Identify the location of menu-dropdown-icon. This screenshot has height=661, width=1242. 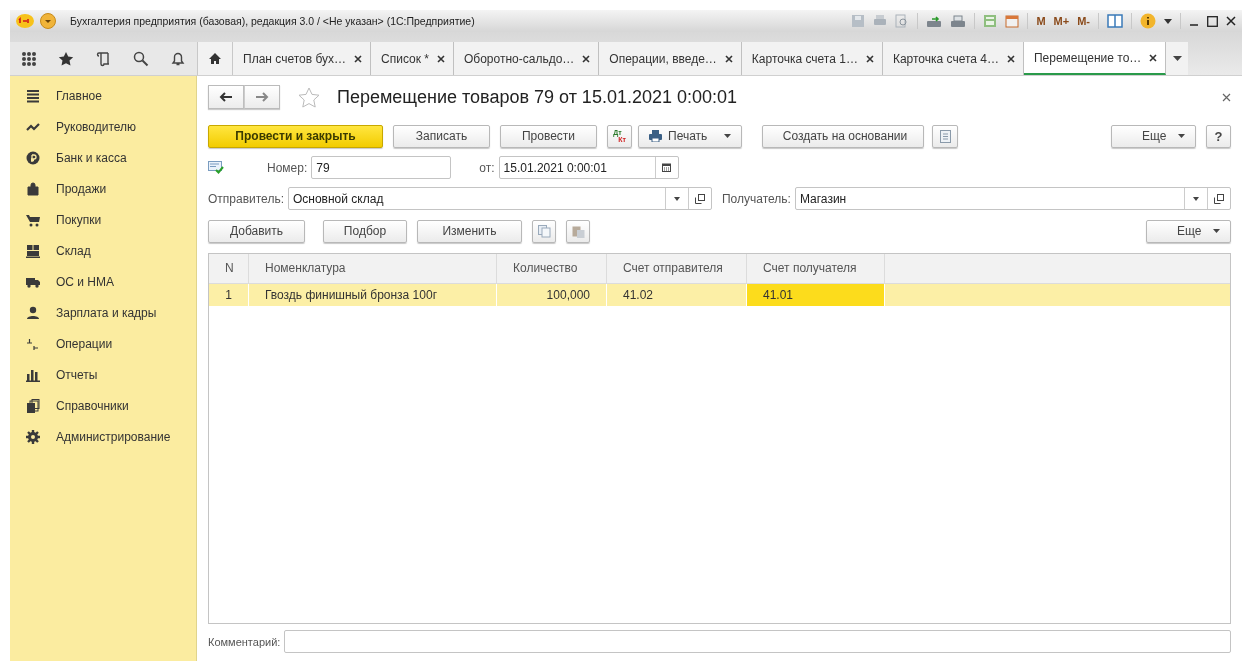
(48, 21).